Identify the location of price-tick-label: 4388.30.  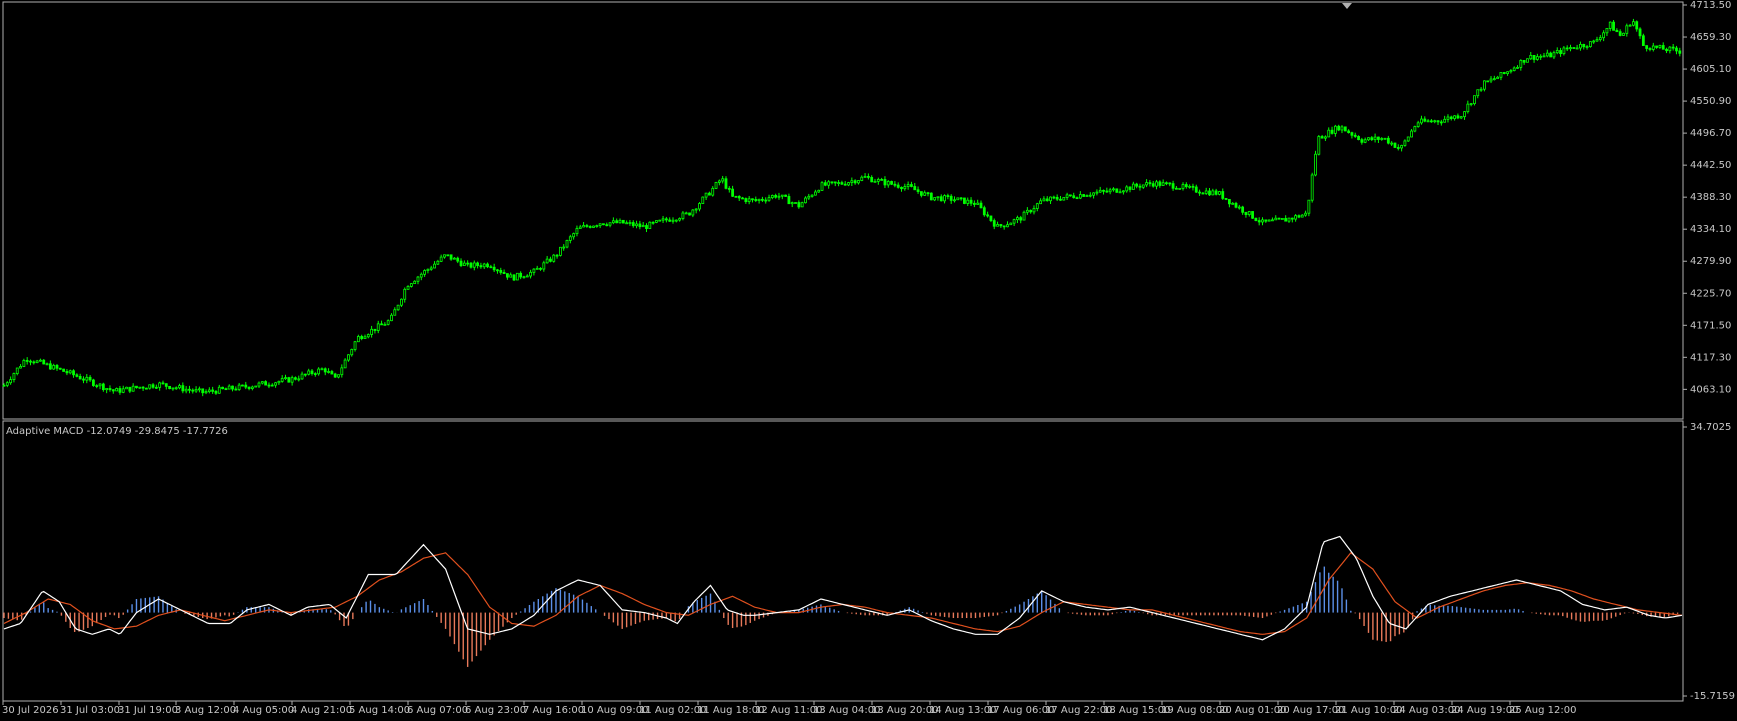
(1710, 197).